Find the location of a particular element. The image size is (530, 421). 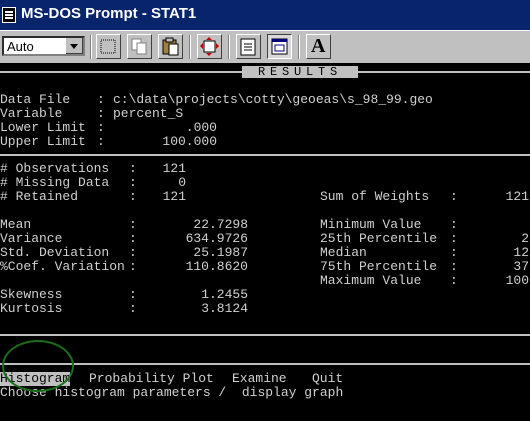

font-button: A is located at coordinates (318, 46).